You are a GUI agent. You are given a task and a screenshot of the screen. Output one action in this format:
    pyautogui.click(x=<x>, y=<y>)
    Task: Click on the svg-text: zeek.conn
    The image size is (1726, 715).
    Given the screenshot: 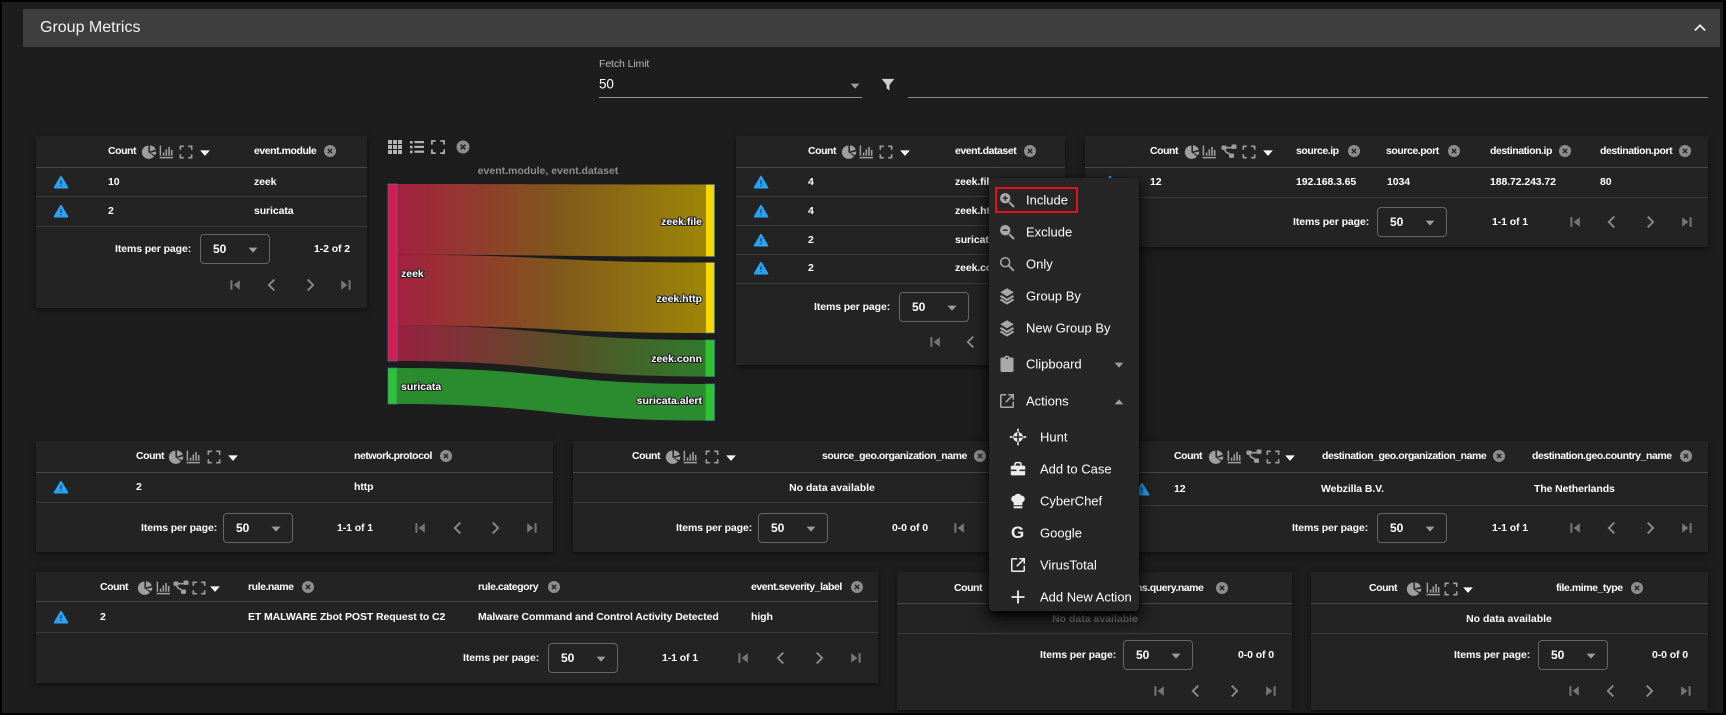 What is the action you would take?
    pyautogui.click(x=676, y=359)
    